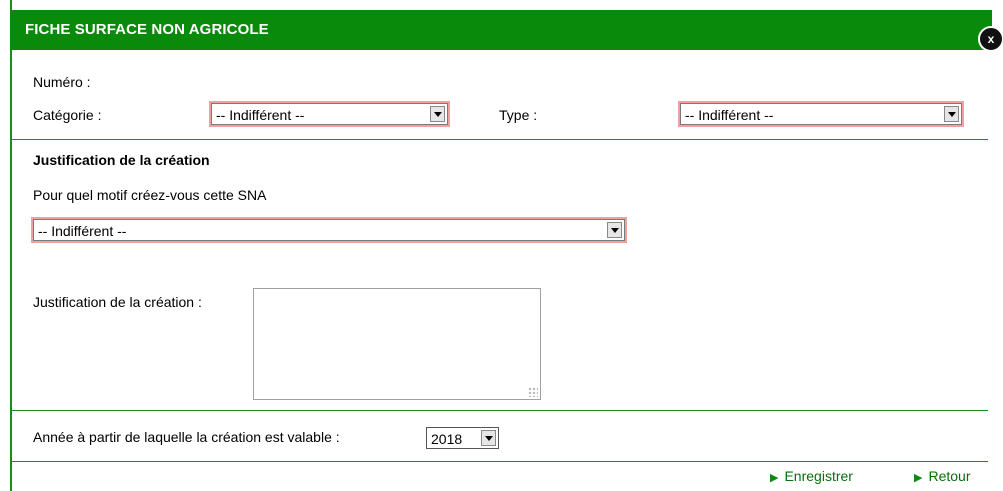 This screenshot has height=491, width=1003. What do you see at coordinates (949, 476) in the screenshot?
I see `back-button-label: Retour` at bounding box center [949, 476].